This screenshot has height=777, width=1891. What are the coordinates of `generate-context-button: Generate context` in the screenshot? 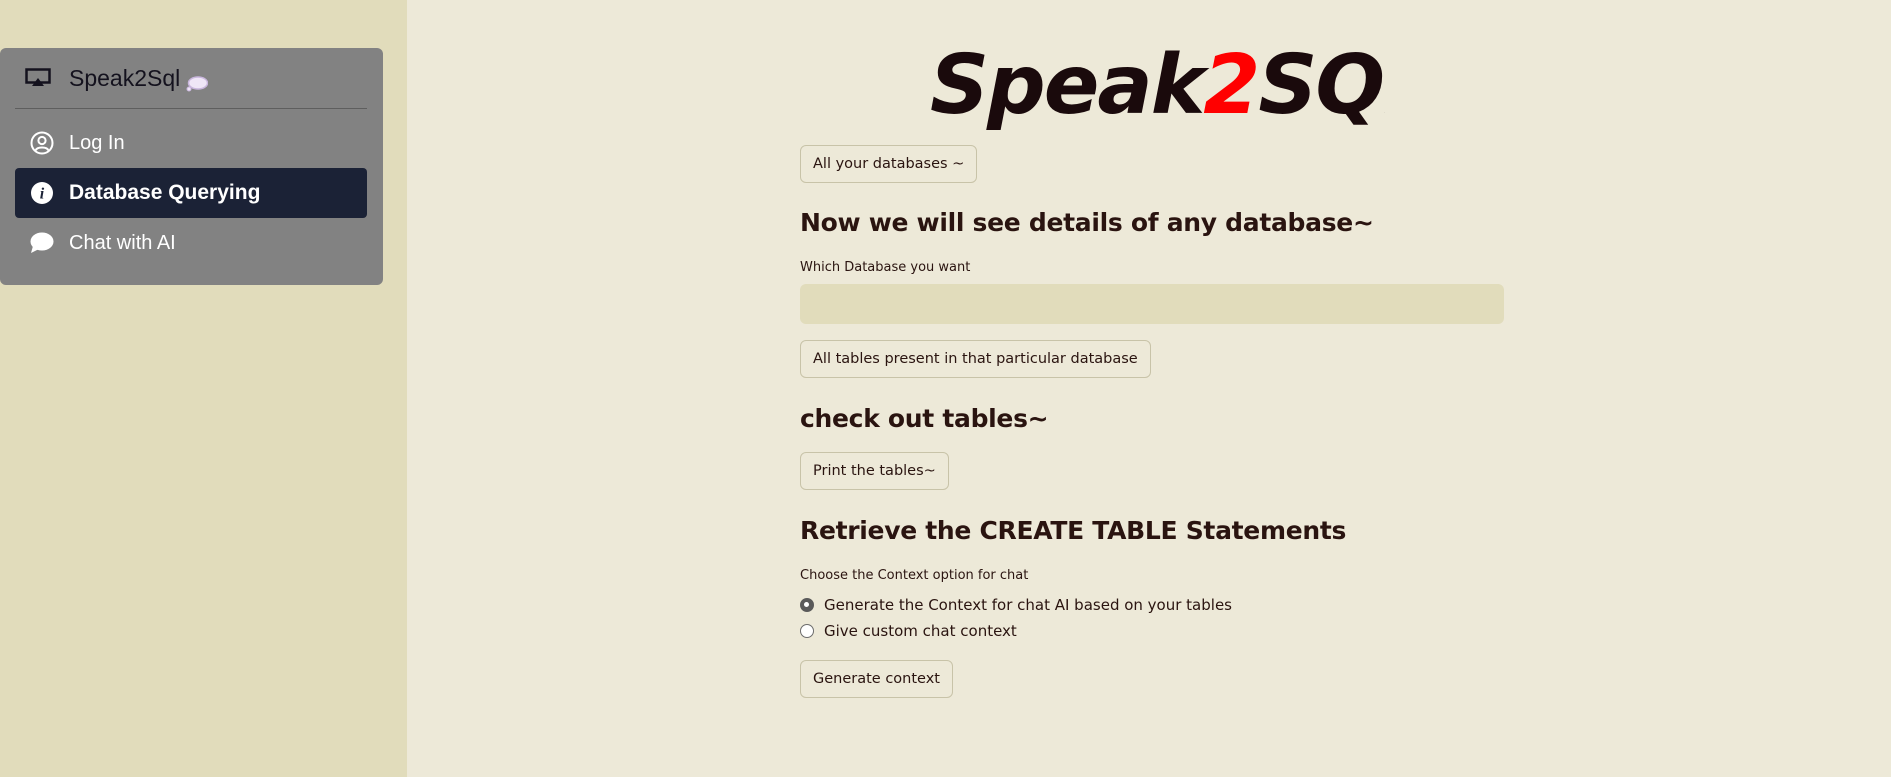 It's located at (876, 679).